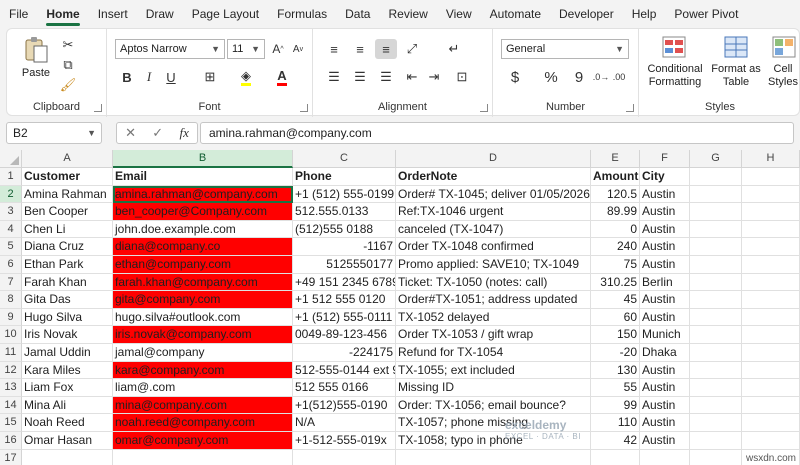  I want to click on phone-cell: +1 512 555 0120, so click(344, 300).